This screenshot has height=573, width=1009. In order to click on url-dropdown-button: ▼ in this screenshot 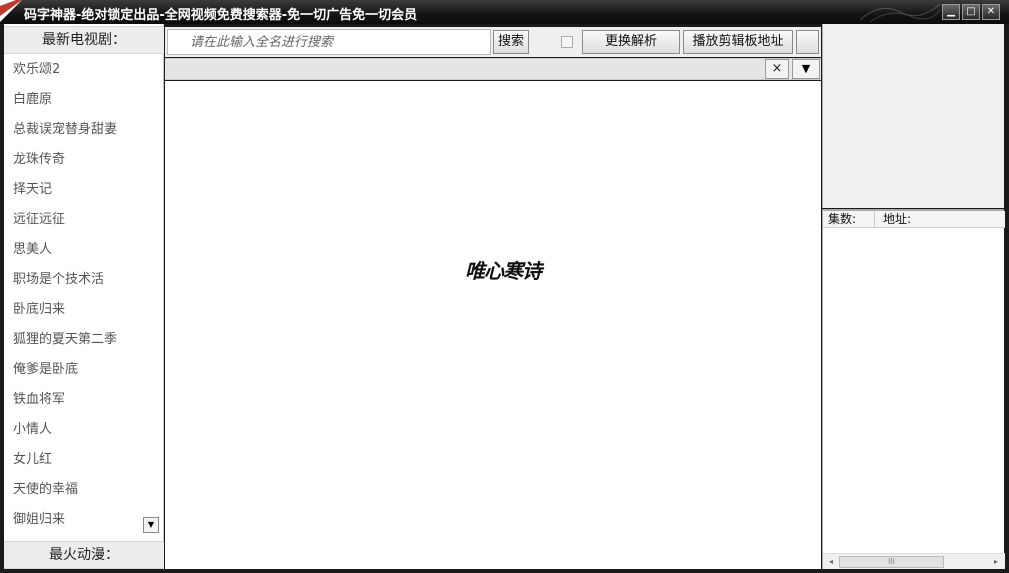, I will do `click(806, 69)`.